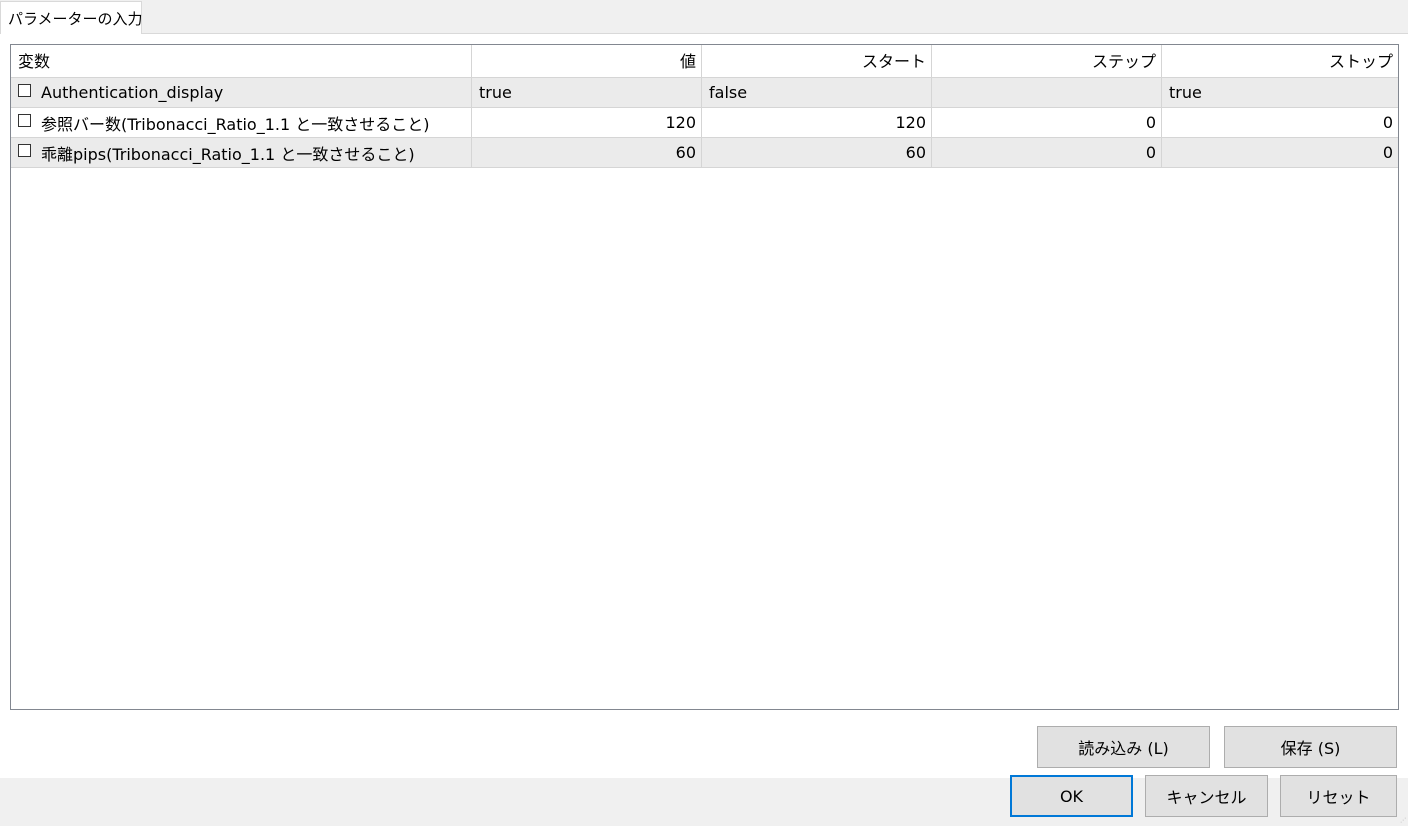  Describe the element at coordinates (235, 124) in the screenshot. I see `variable-name: 参照バー数(Tribonacci_Ratio_1.1 と一致させること)` at that location.